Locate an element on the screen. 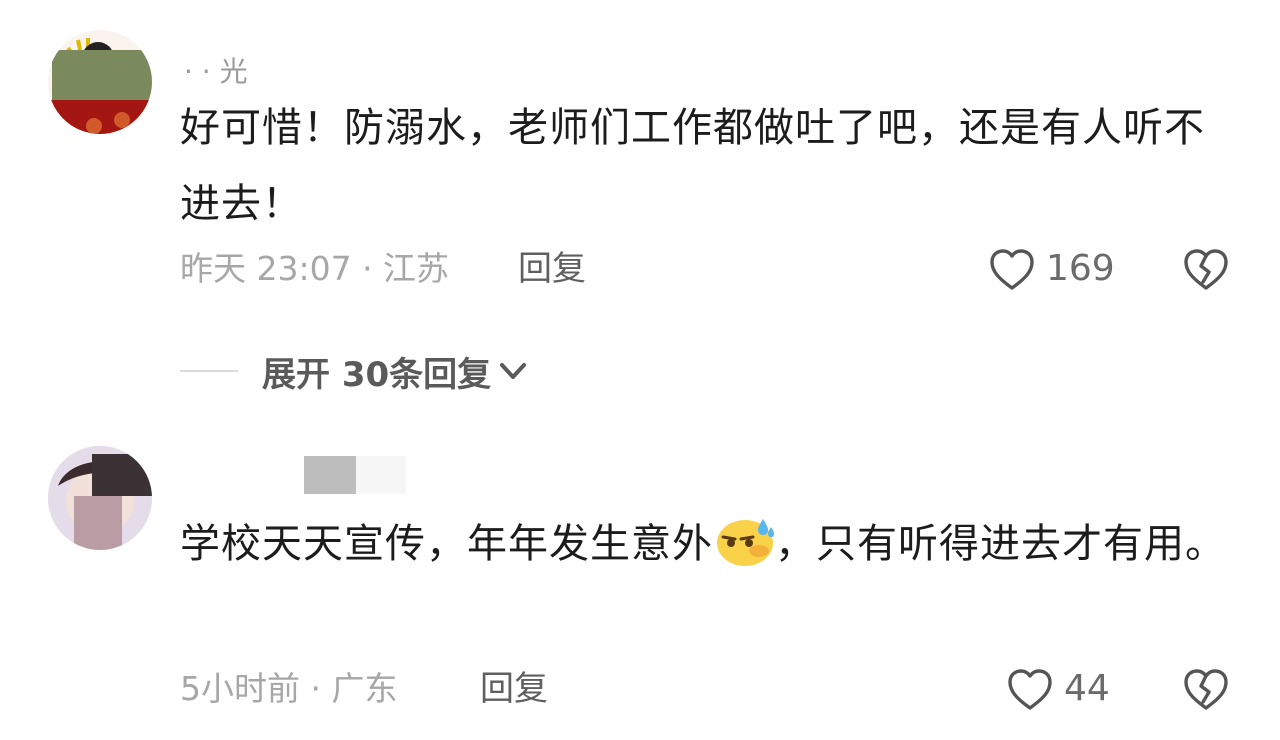  comment-text-part: 学校天天宣传，年年发生意外 is located at coordinates (446, 544).